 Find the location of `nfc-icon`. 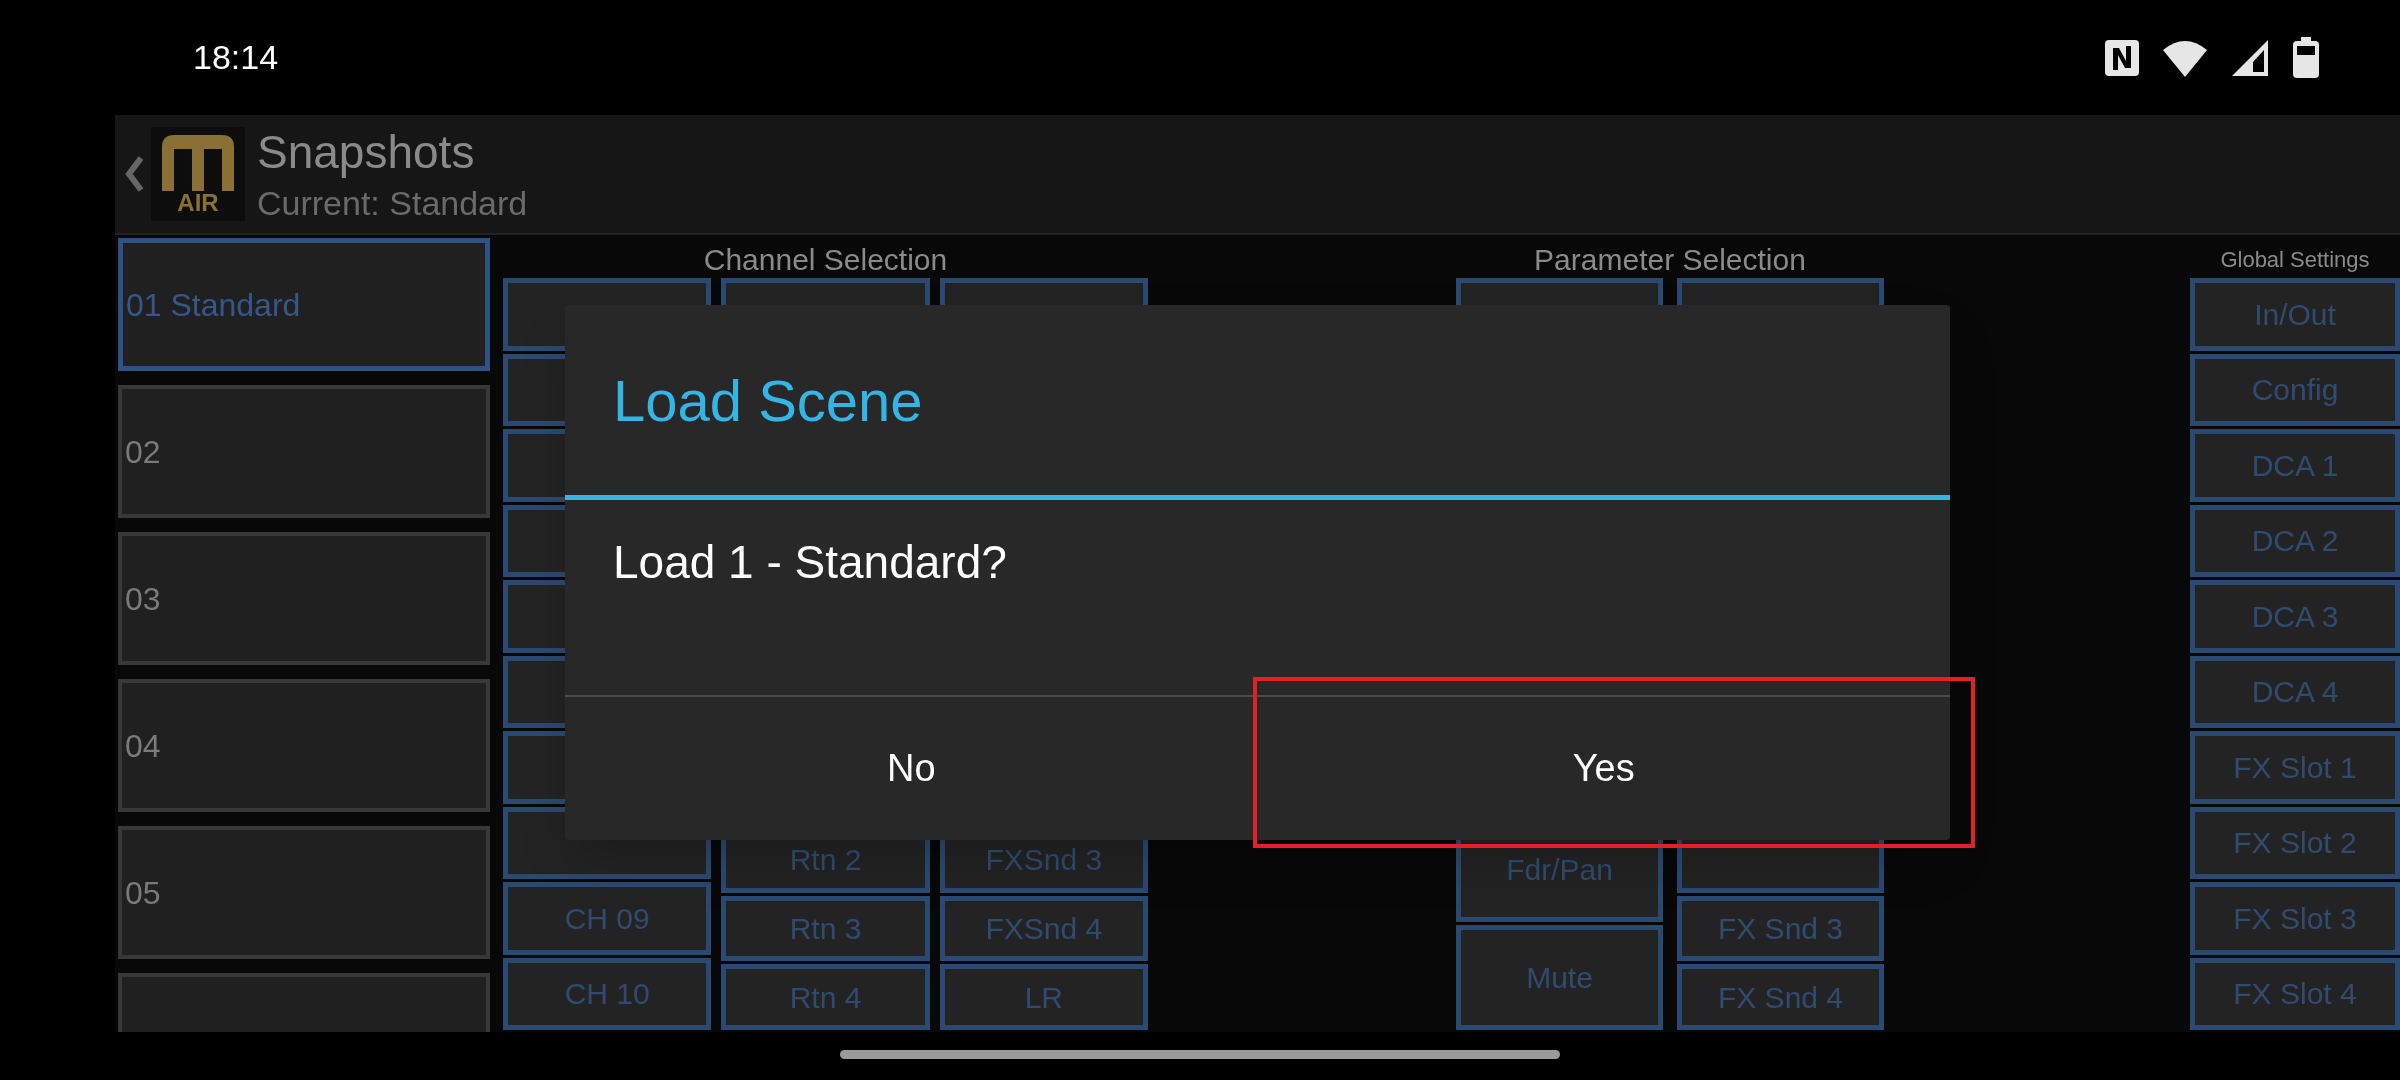

nfc-icon is located at coordinates (2122, 57).